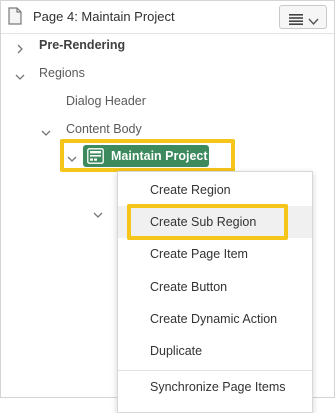  Describe the element at coordinates (190, 190) in the screenshot. I see `menu-item-label: Create Region` at that location.